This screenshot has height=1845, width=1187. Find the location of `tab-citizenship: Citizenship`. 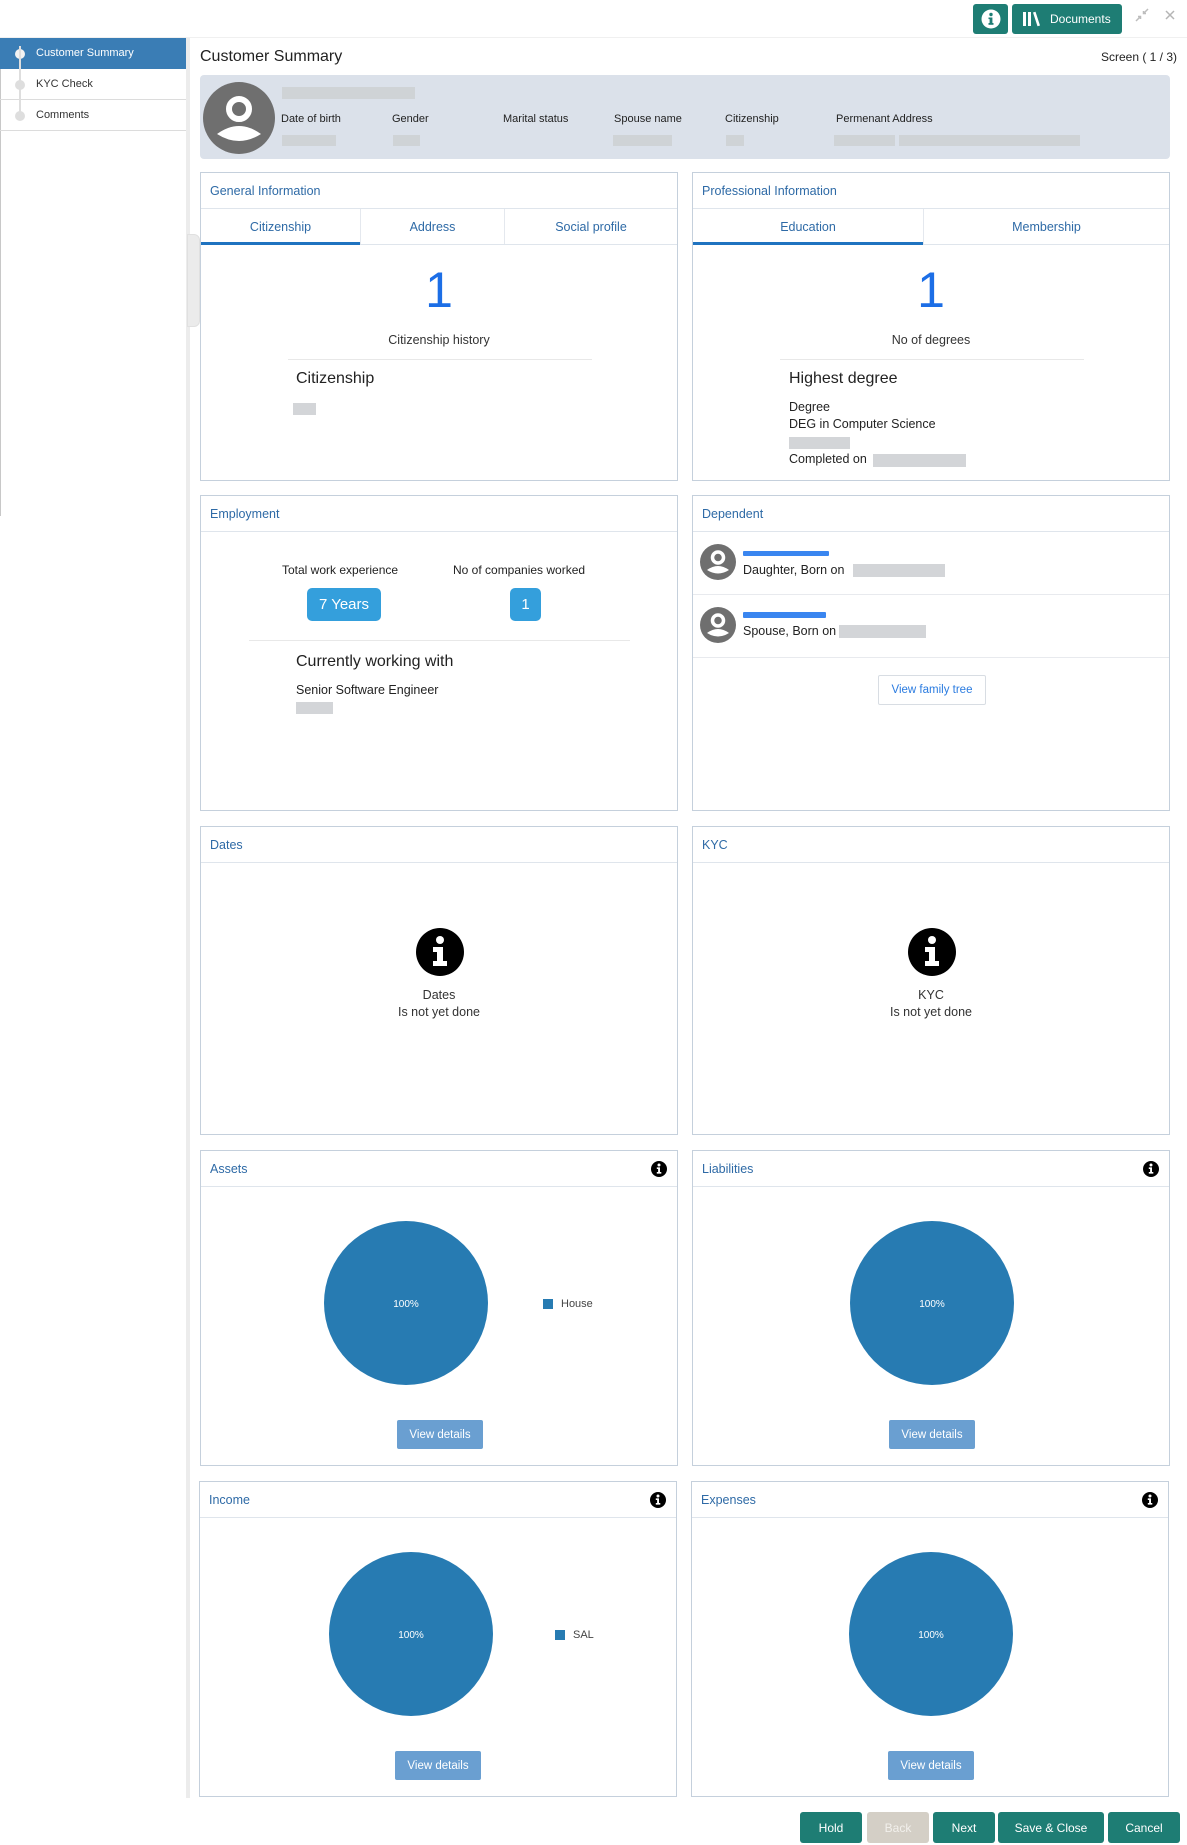

tab-citizenship: Citizenship is located at coordinates (281, 227).